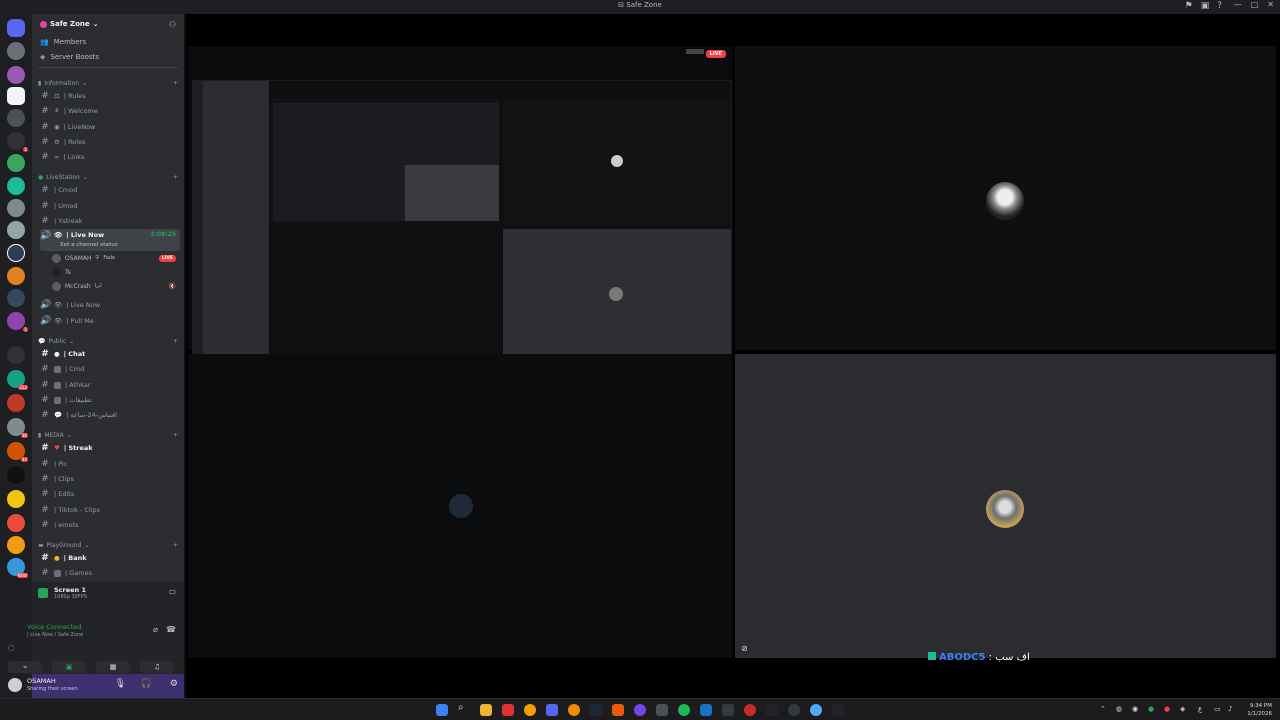 This screenshot has width=1280, height=720. Describe the element at coordinates (1217, 709) in the screenshot. I see `network-icon: ▭` at that location.